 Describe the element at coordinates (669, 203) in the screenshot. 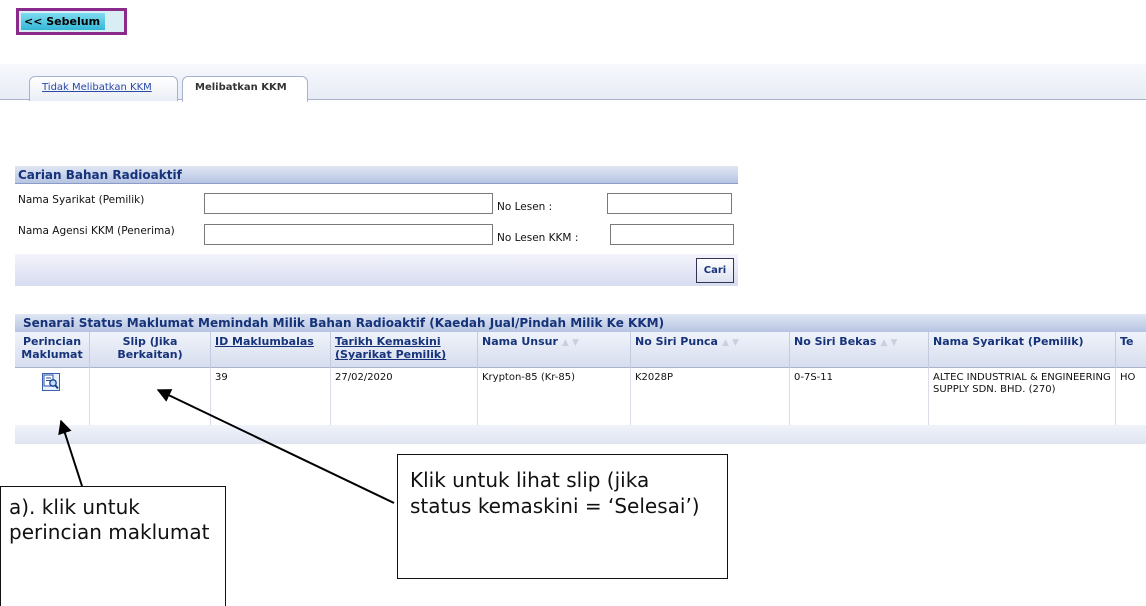

I see `license-input` at that location.